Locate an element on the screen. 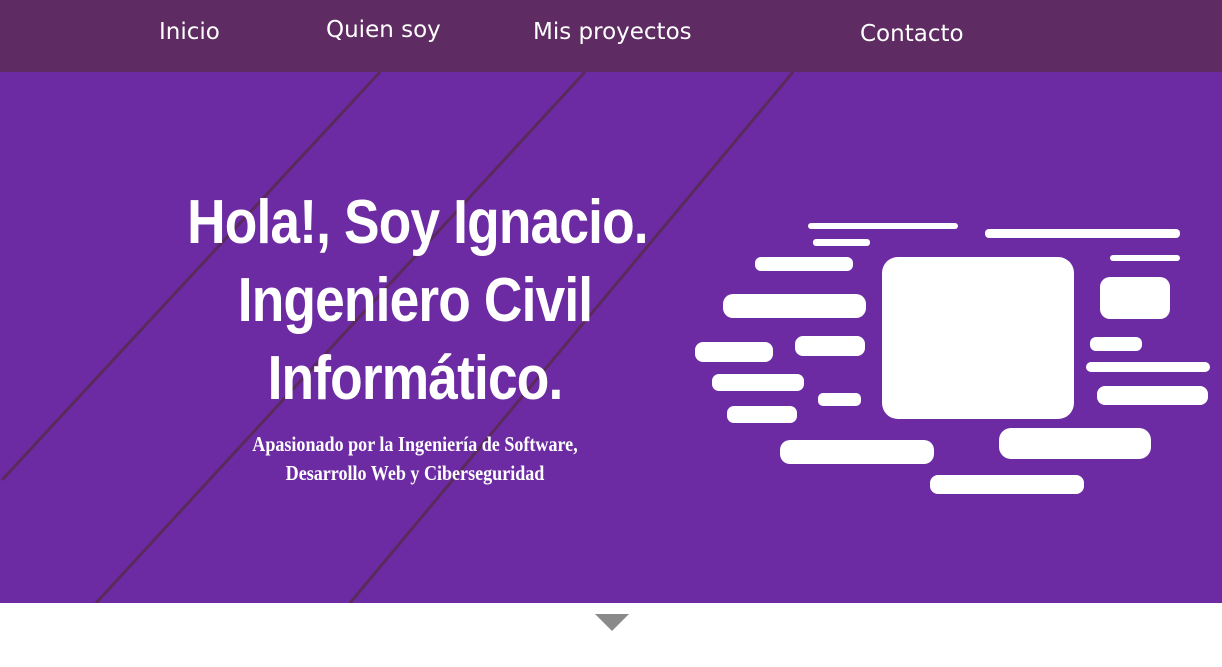 The height and width of the screenshot is (667, 1222). hero-subtitle-line-2: Desarrollo Web y Ciberseguridad is located at coordinates (415, 473).